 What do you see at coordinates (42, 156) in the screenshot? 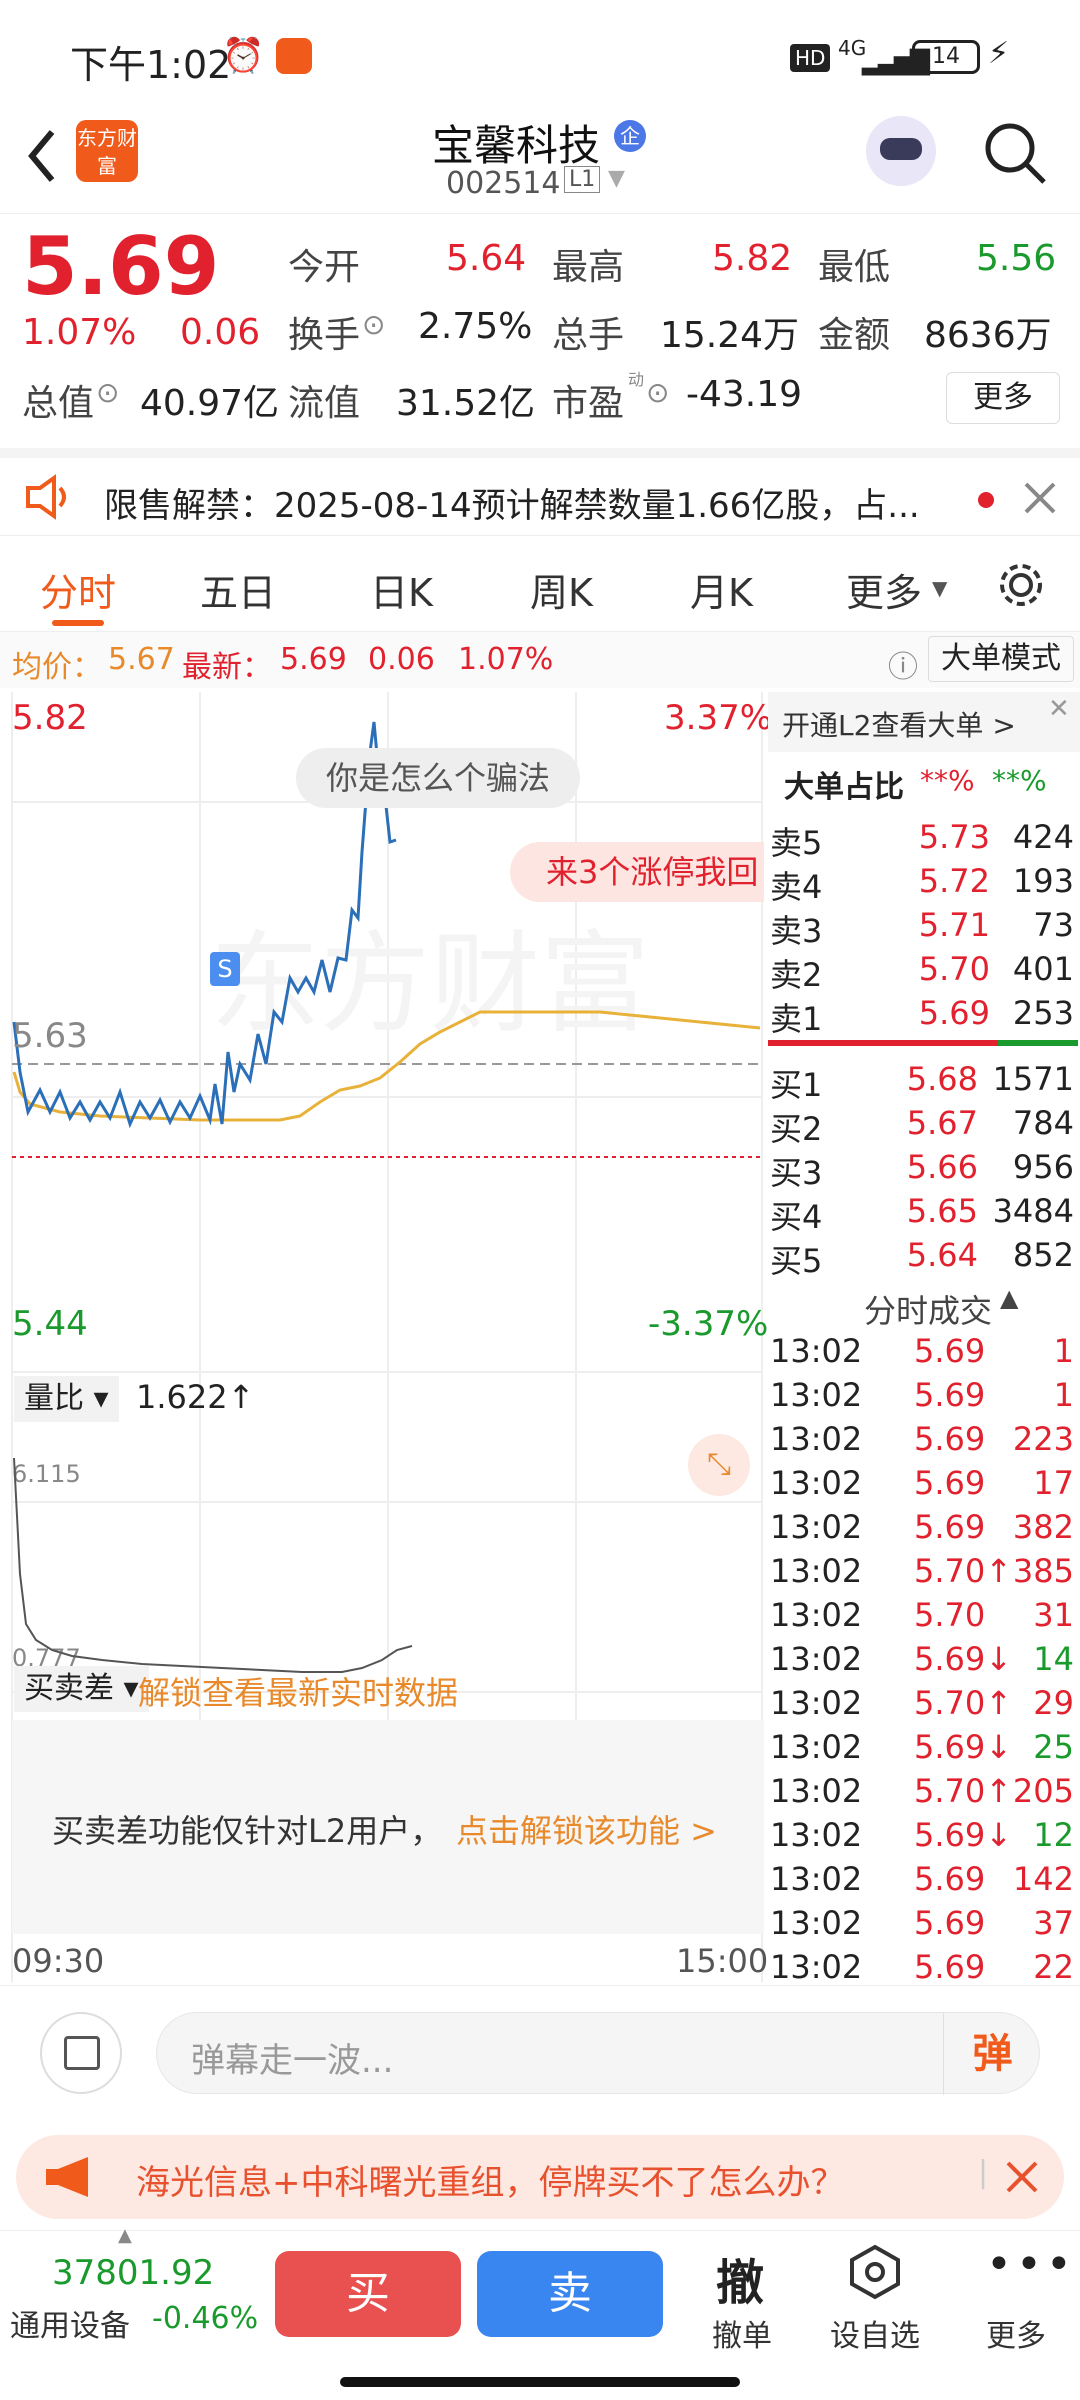
I see `back-icon` at bounding box center [42, 156].